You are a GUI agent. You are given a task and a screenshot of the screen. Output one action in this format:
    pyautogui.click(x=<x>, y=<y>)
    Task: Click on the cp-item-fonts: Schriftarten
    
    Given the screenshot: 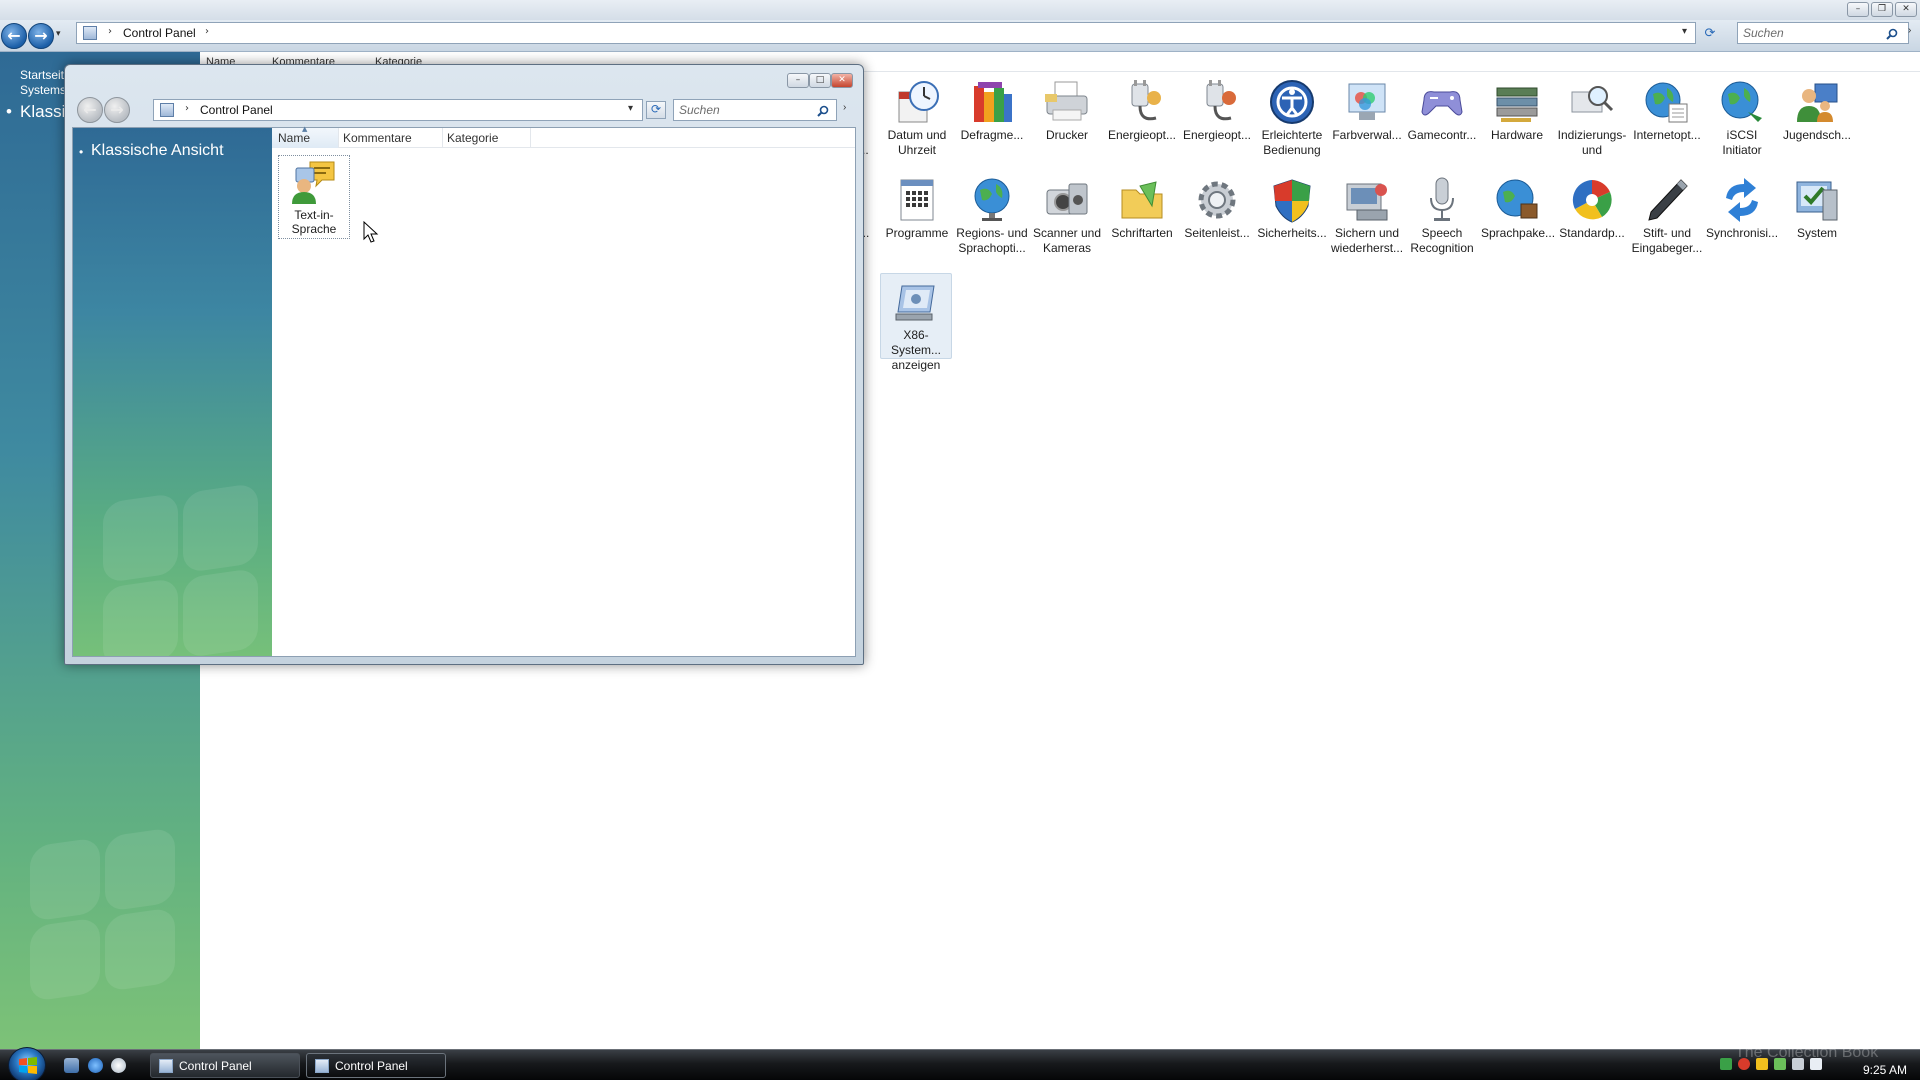 What is the action you would take?
    pyautogui.click(x=1142, y=208)
    